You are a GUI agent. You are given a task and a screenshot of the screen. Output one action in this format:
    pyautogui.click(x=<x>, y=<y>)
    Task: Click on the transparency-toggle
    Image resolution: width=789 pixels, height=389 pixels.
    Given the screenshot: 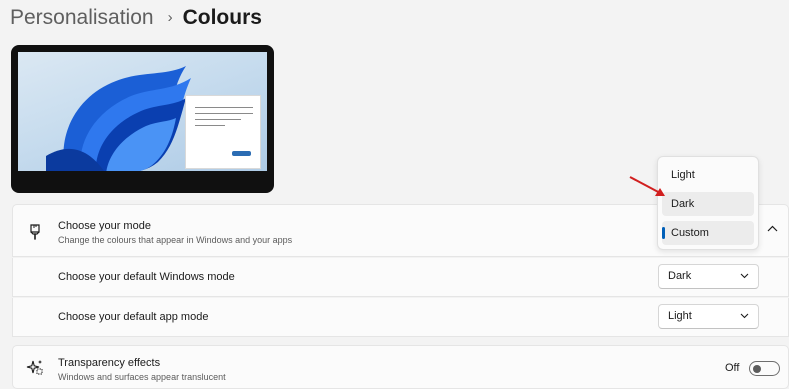 What is the action you would take?
    pyautogui.click(x=764, y=368)
    